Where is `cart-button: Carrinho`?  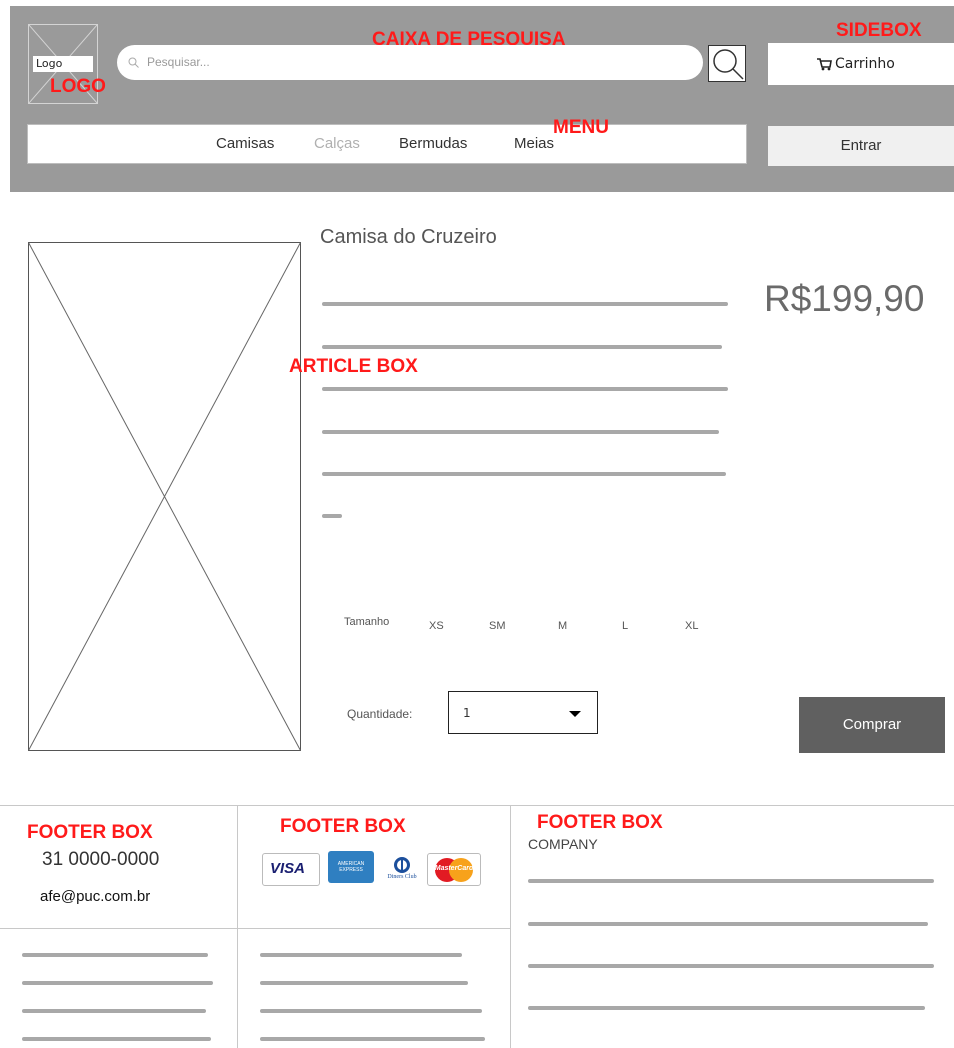
cart-button: Carrinho is located at coordinates (861, 64).